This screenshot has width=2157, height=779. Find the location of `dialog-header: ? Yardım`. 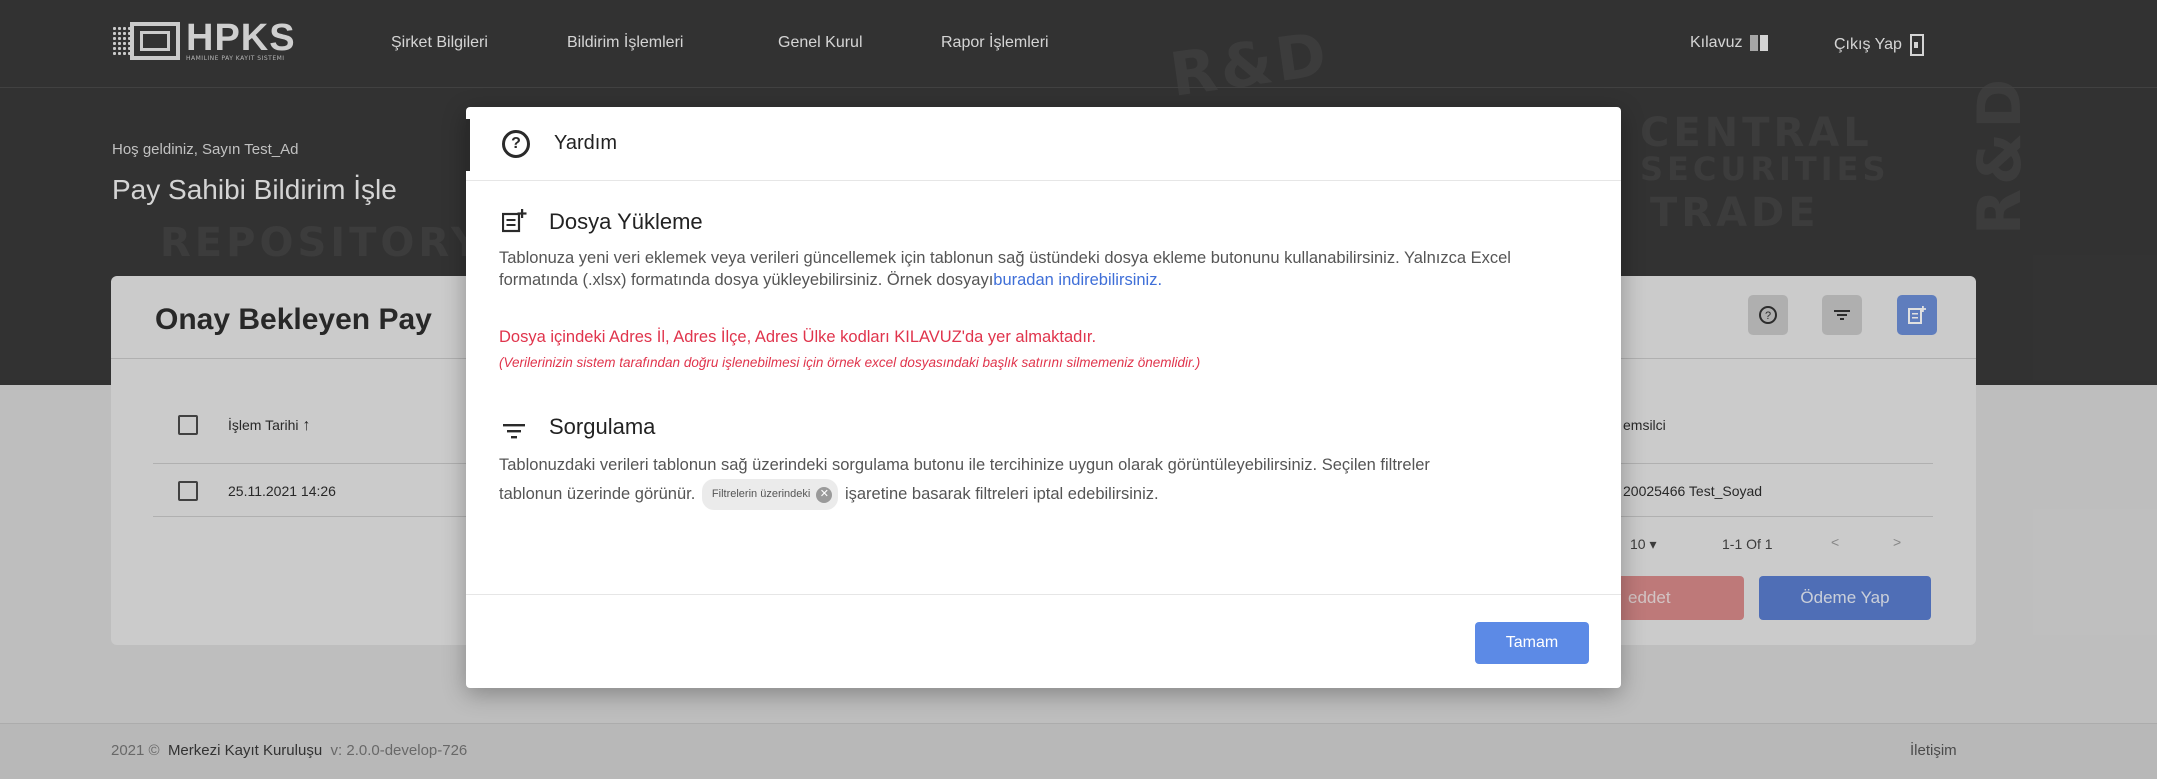

dialog-header: ? Yardım is located at coordinates (1043, 144).